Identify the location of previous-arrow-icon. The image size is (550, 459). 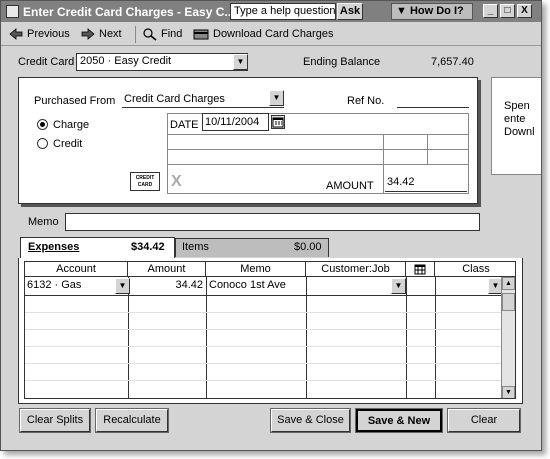
(16, 34).